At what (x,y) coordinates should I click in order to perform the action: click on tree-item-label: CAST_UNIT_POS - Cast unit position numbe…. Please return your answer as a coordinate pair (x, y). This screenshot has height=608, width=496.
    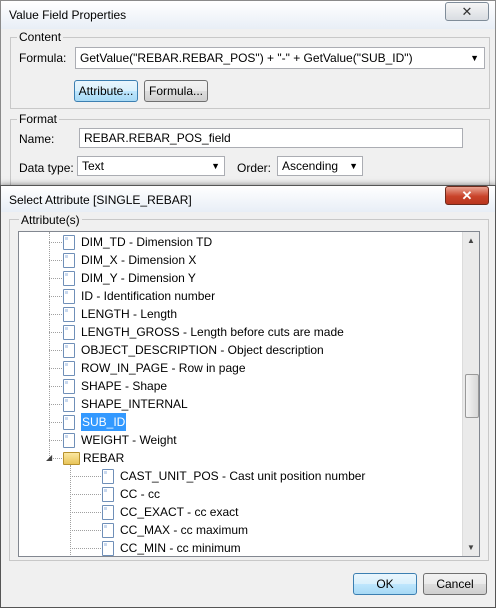
    Looking at the image, I should click on (243, 476).